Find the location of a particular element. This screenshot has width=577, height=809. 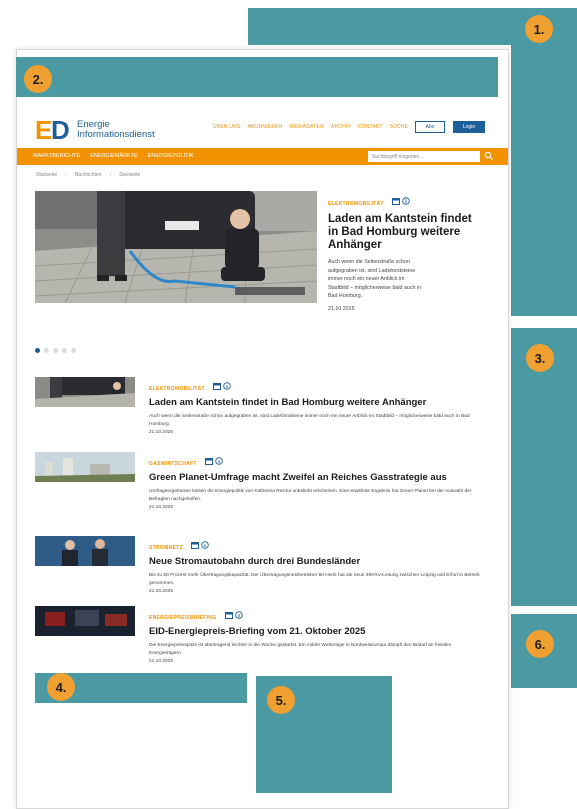

breadcrumb-item: Nachrichten is located at coordinates (88, 175).